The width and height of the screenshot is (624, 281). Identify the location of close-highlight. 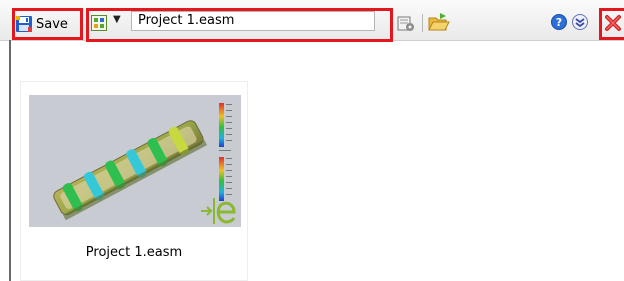
(611, 24).